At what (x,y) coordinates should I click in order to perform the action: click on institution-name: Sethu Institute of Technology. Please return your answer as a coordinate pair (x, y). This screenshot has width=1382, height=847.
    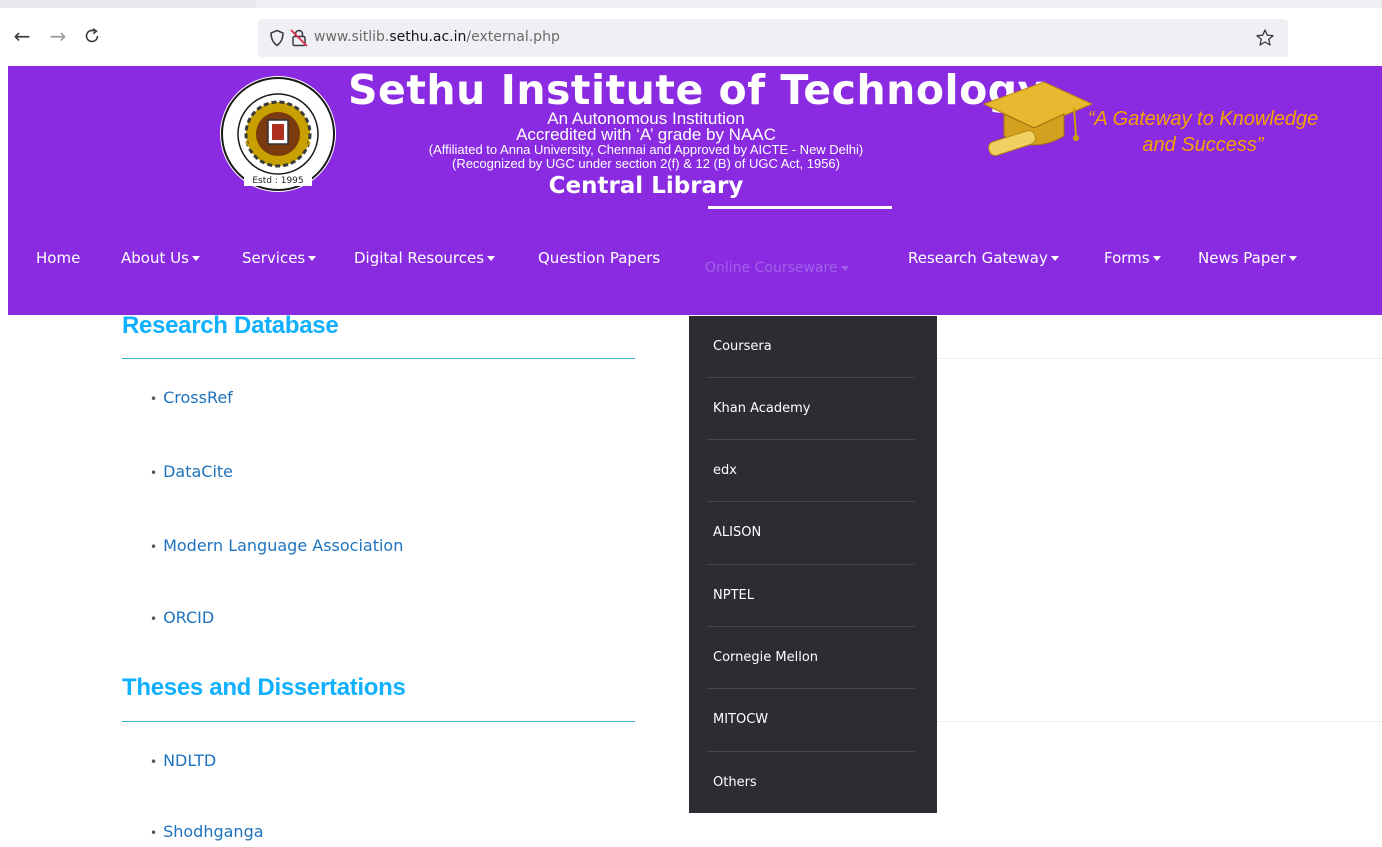
    Looking at the image, I should click on (696, 90).